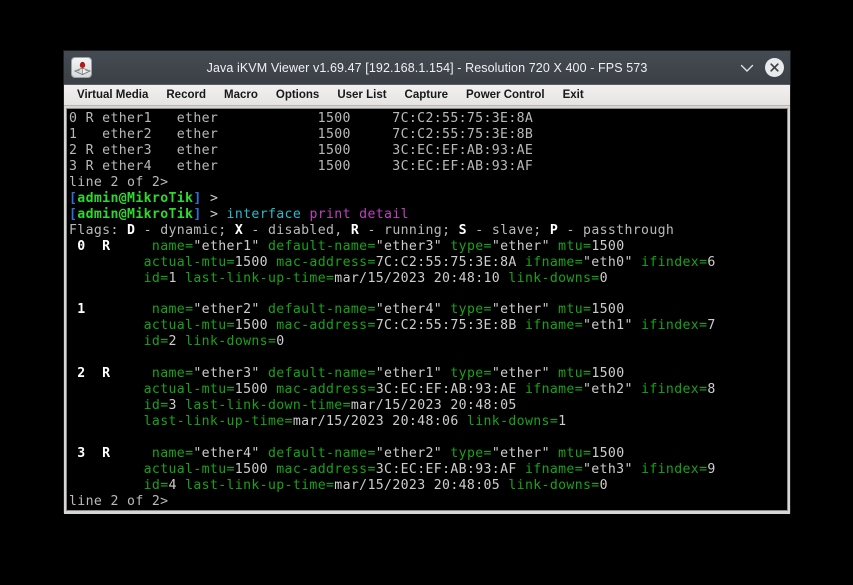  Describe the element at coordinates (761, 67) in the screenshot. I see `window-controls` at that location.